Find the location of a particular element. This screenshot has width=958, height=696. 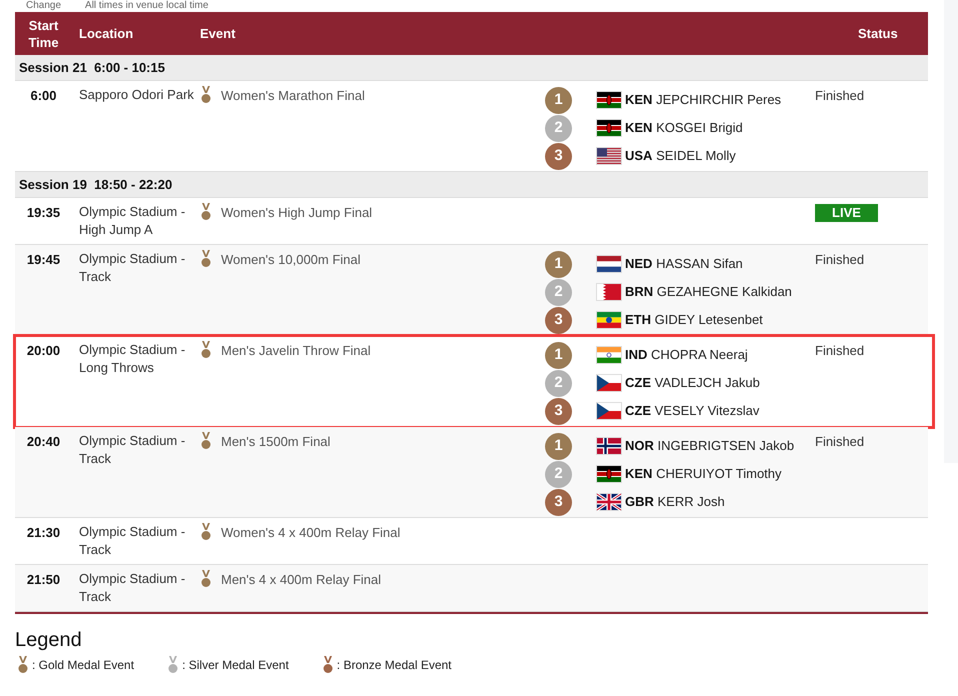

athlete-name: USA SEIDEL Molly is located at coordinates (680, 156).